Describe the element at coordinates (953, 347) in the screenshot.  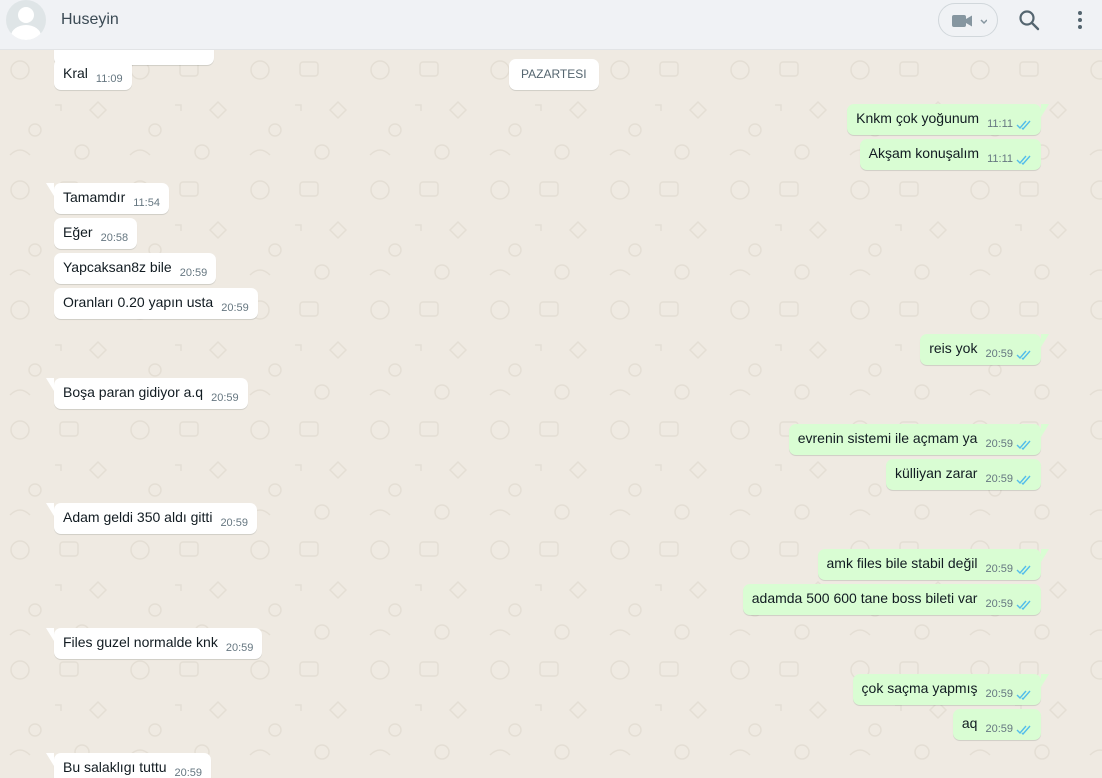
I see `message-text: reis yok` at that location.